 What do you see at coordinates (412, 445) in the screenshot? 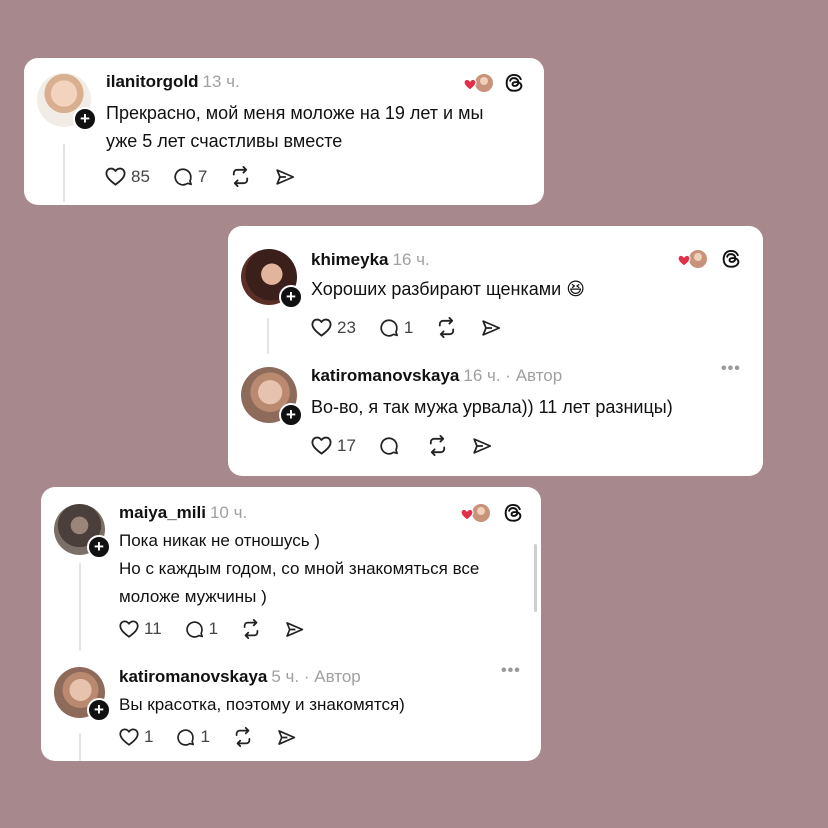
I see `action-bar: 17` at bounding box center [412, 445].